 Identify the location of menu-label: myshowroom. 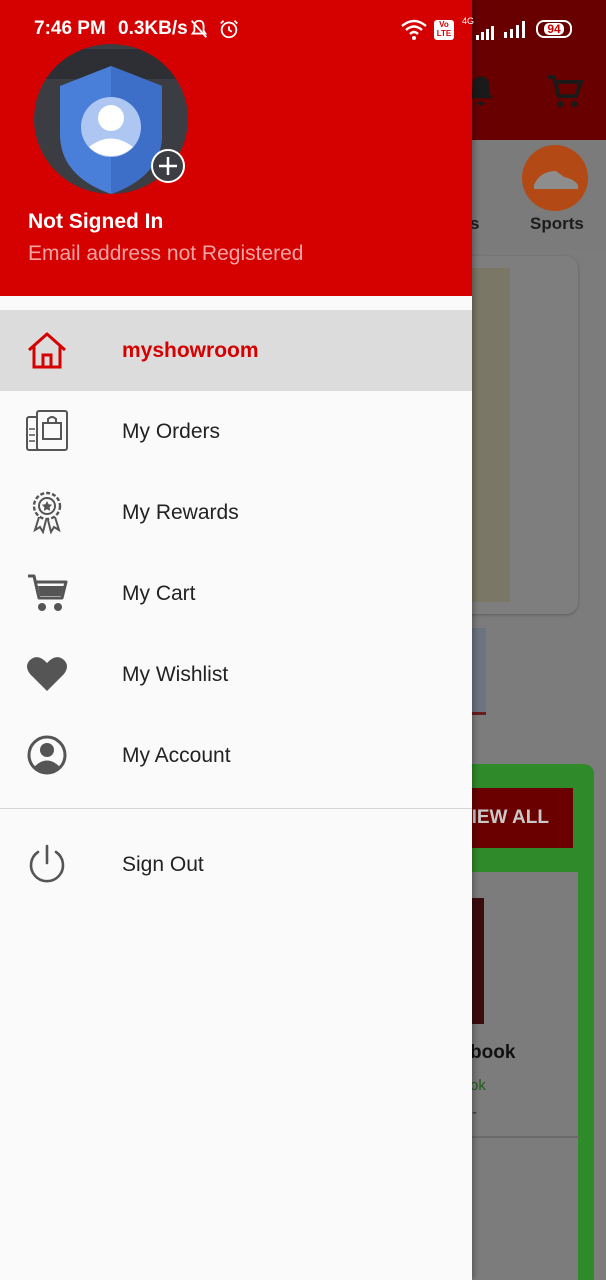
(190, 350).